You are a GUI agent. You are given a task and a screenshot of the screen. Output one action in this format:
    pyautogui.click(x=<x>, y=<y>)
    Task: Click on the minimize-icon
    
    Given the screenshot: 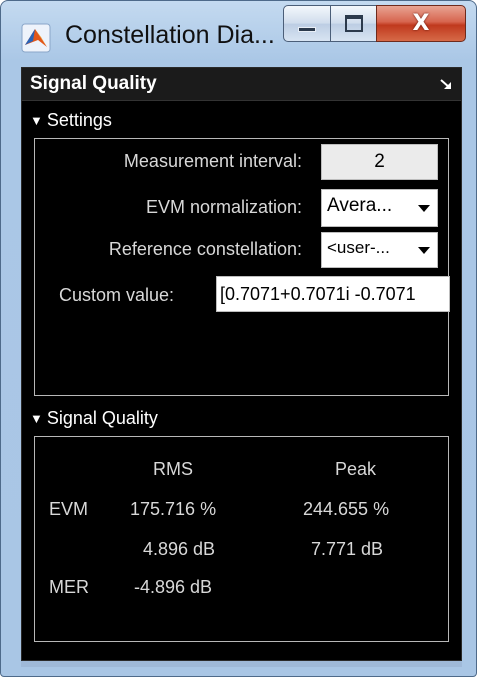 What is the action you would take?
    pyautogui.click(x=307, y=29)
    